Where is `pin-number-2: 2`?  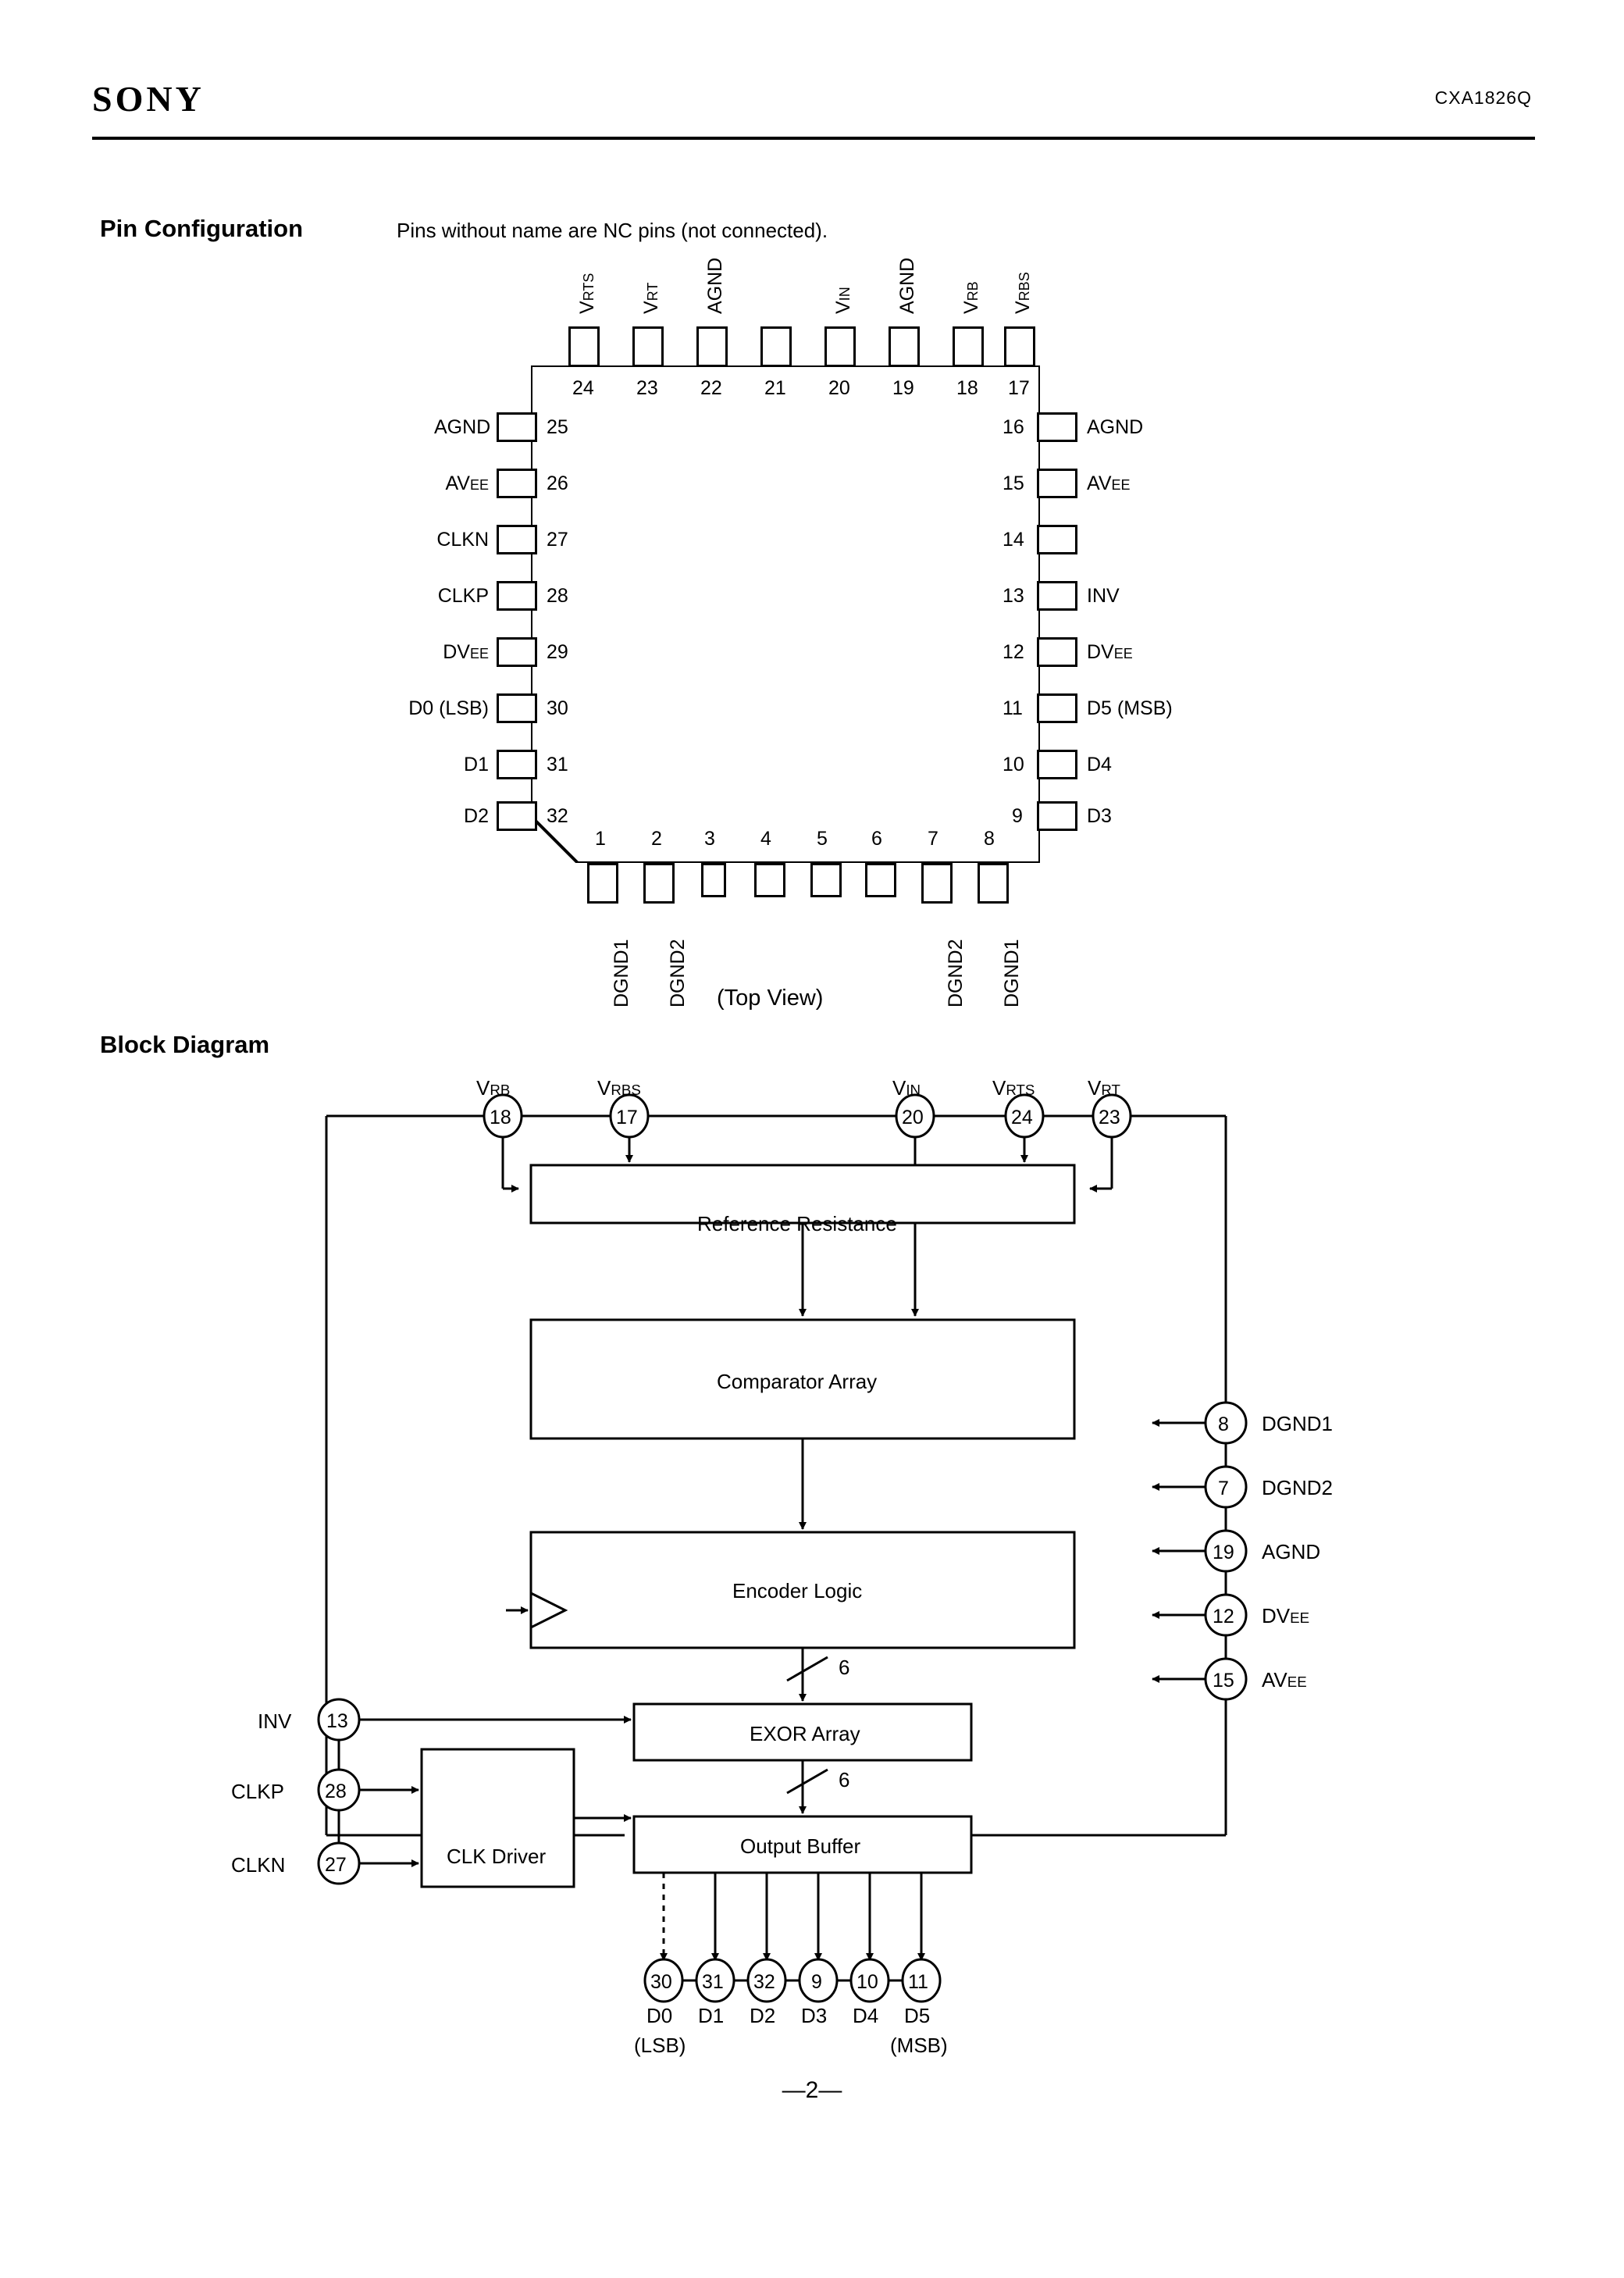 pin-number-2: 2 is located at coordinates (656, 839).